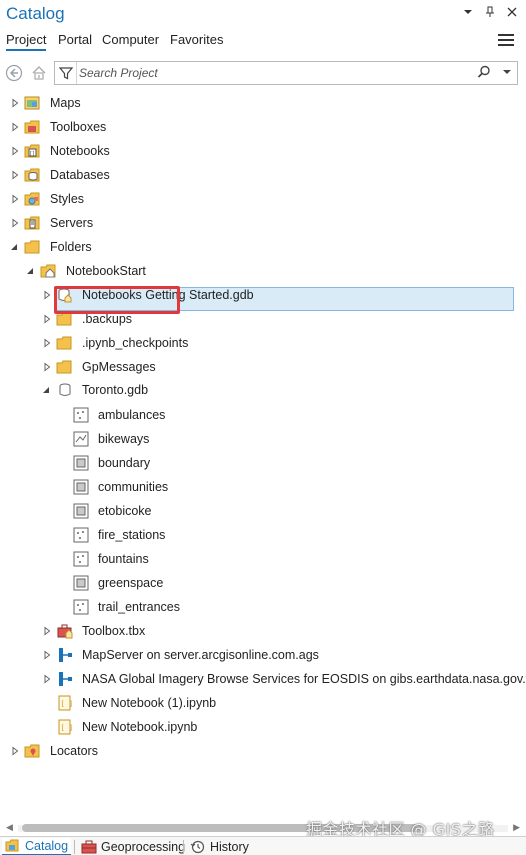 This screenshot has height=855, width=526. What do you see at coordinates (132, 415) in the screenshot?
I see `tree-item-label: ambulances` at bounding box center [132, 415].